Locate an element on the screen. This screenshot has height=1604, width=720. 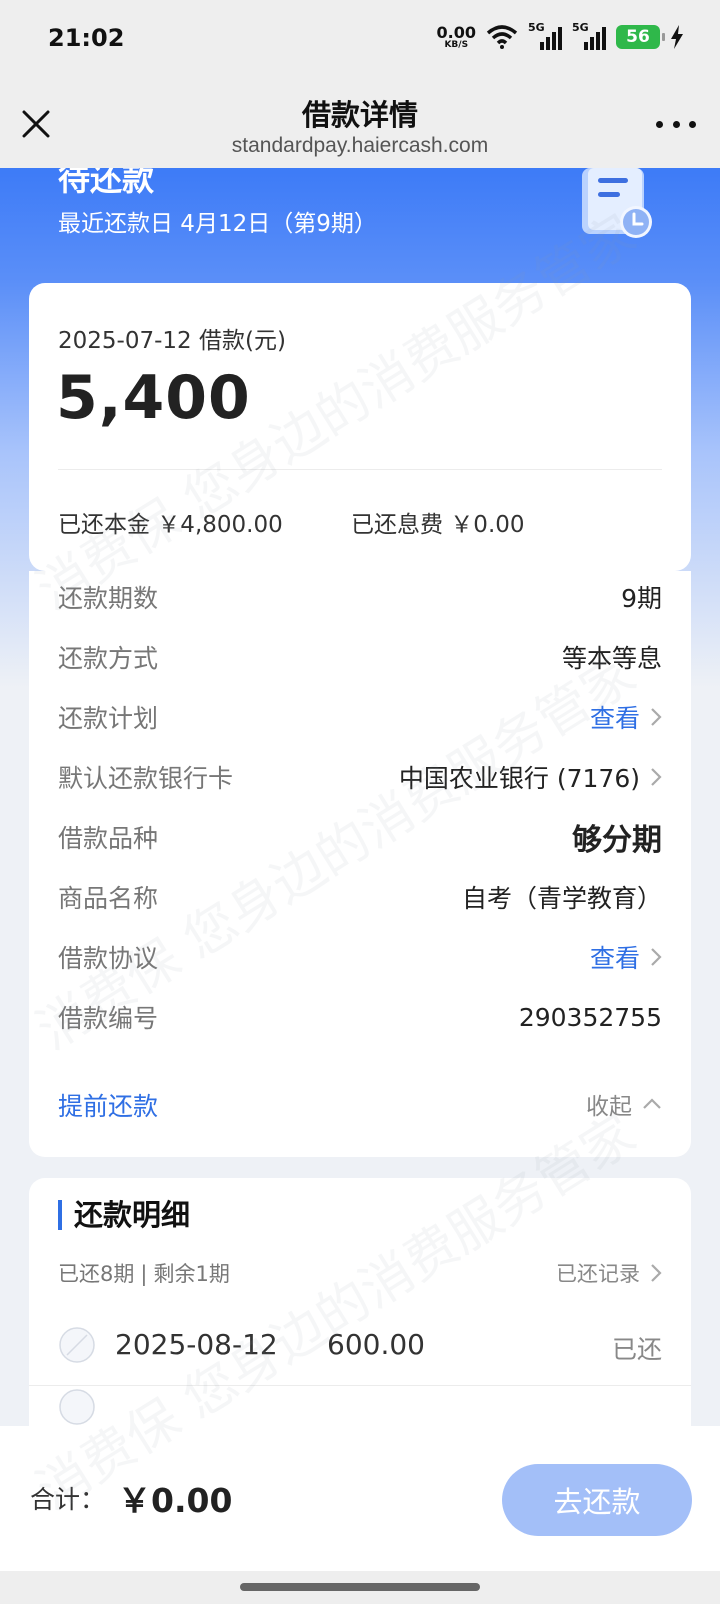
detail-label: 借款编号 is located at coordinates (108, 1018).